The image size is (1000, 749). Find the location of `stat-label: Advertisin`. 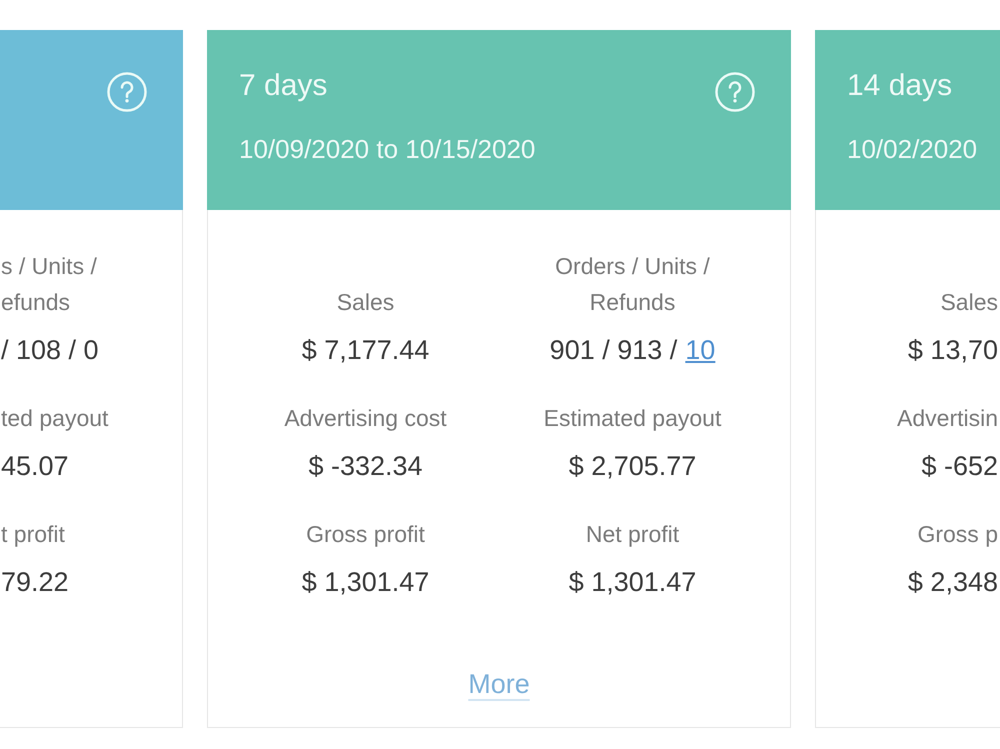

stat-label: Advertisin is located at coordinates (947, 418).